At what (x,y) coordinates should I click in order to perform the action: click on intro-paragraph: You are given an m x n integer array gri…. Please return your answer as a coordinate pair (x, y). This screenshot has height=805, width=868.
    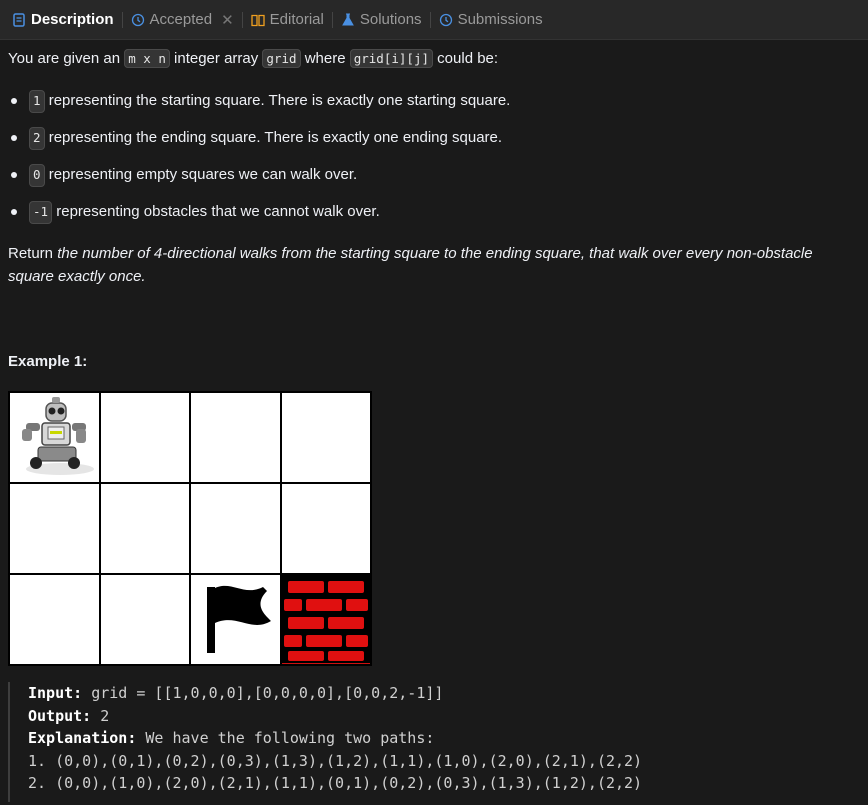
    Looking at the image, I should click on (253, 59).